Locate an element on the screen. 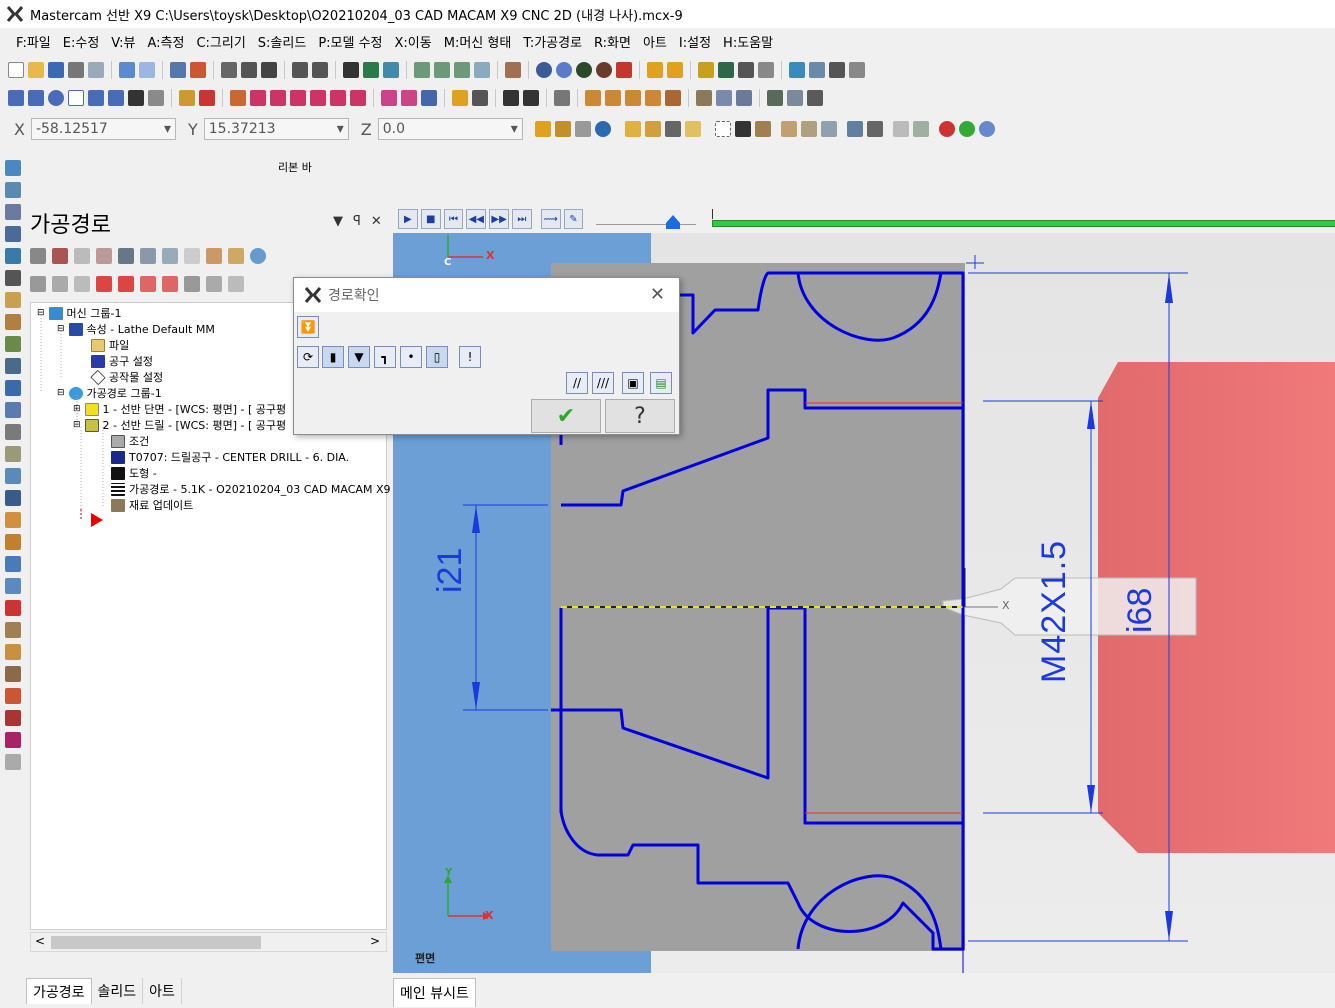  surface-revolve-icon is located at coordinates (653, 98).